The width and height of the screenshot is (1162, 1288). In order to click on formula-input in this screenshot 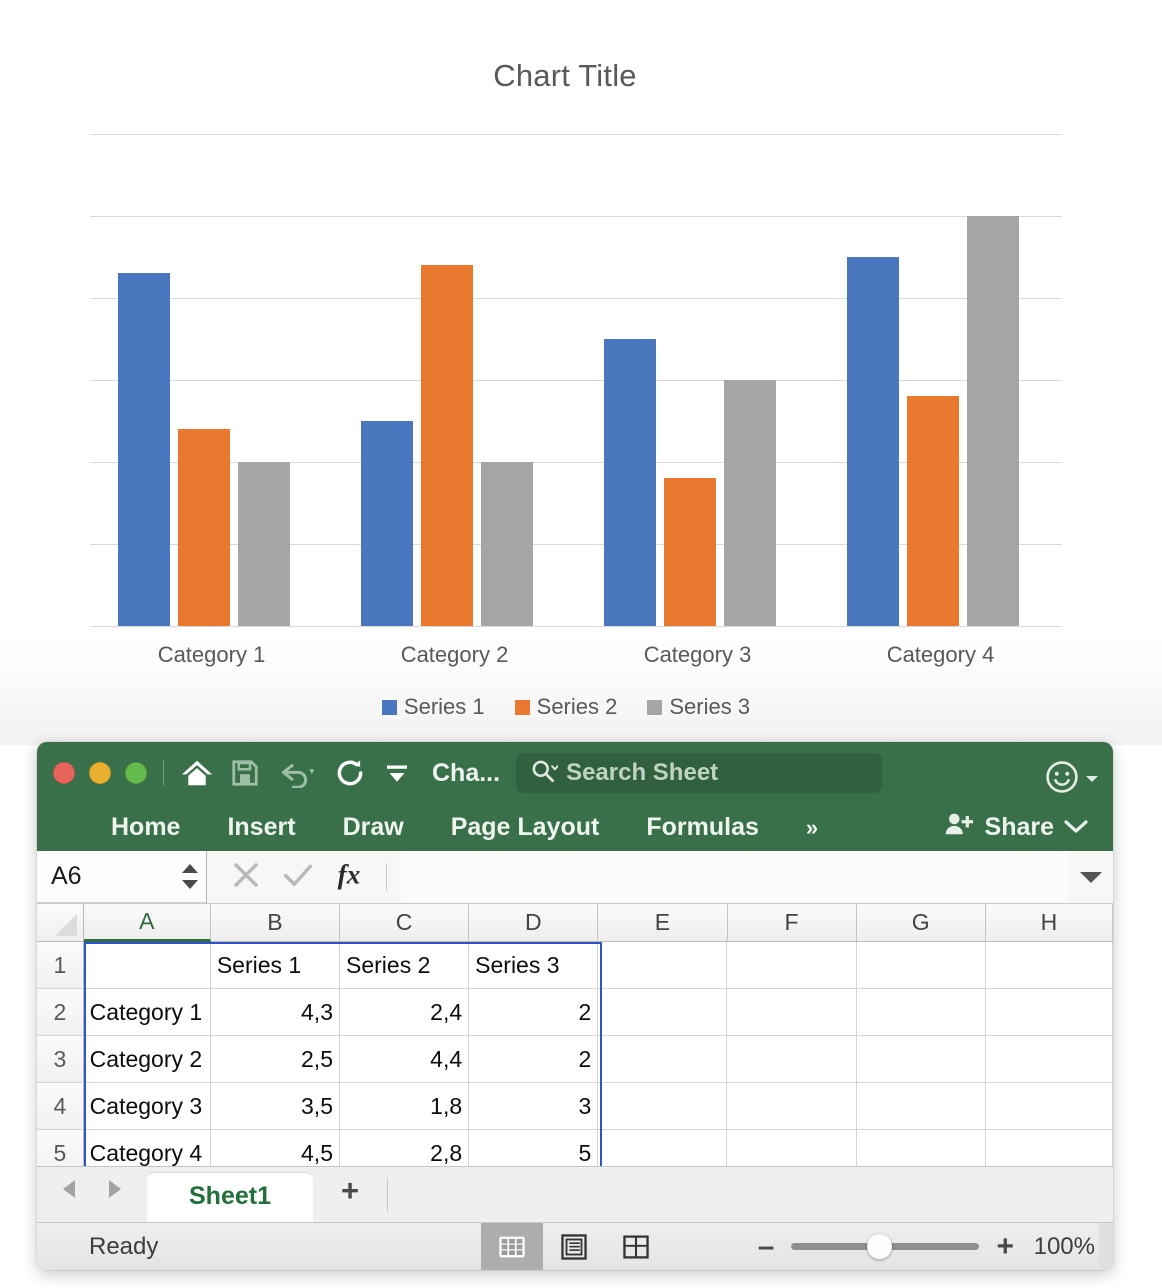, I will do `click(735, 877)`.